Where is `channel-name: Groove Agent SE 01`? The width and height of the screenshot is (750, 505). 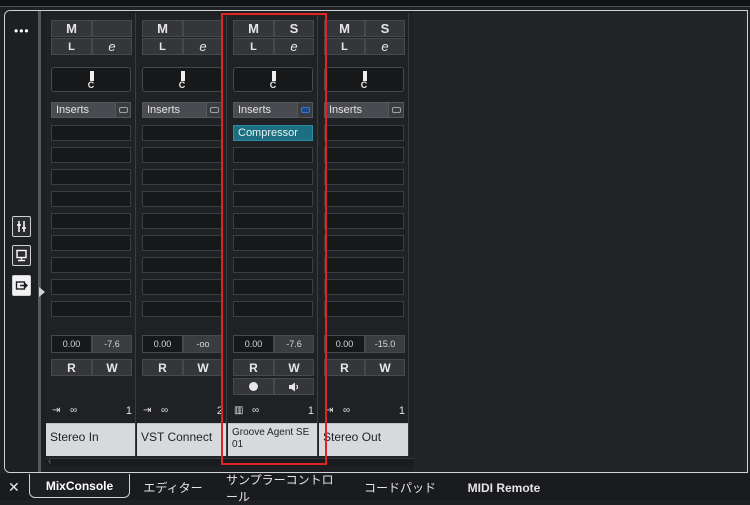 channel-name: Groove Agent SE 01 is located at coordinates (272, 439).